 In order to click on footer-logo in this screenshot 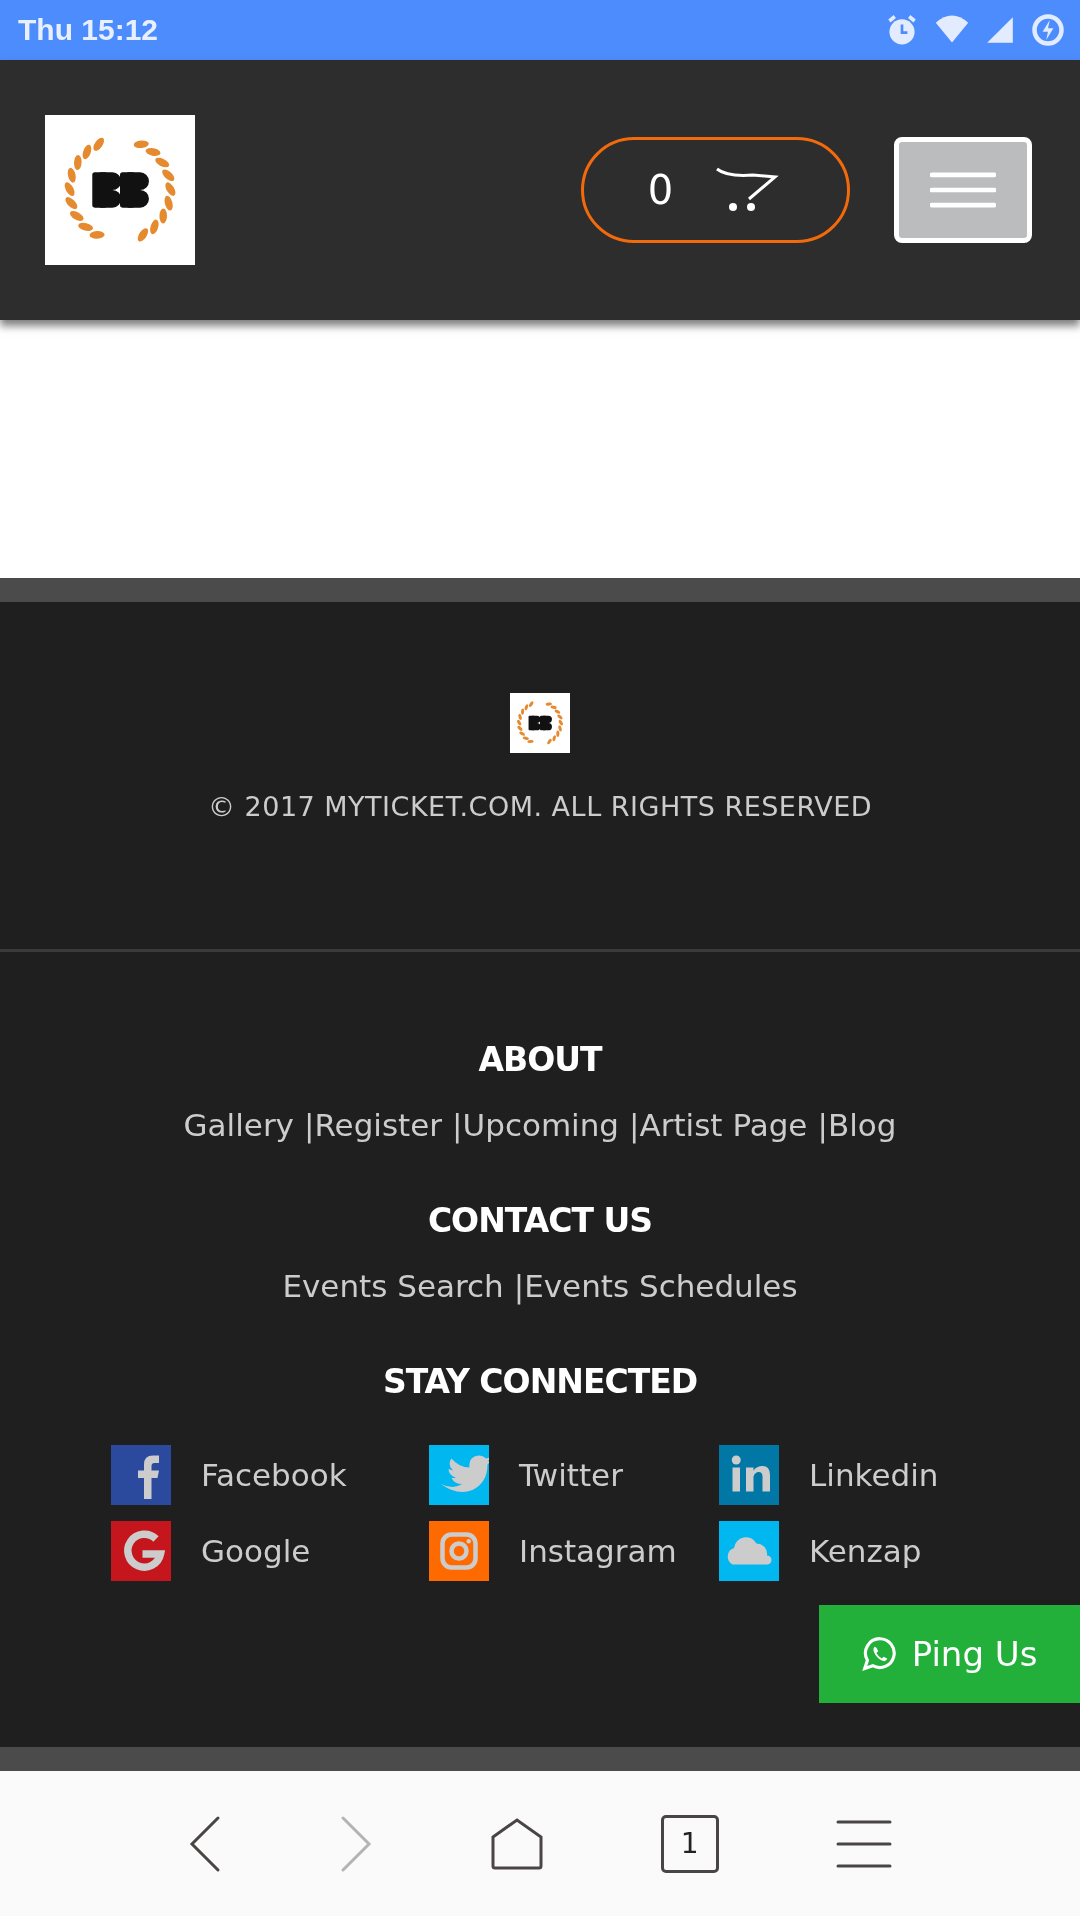, I will do `click(540, 723)`.